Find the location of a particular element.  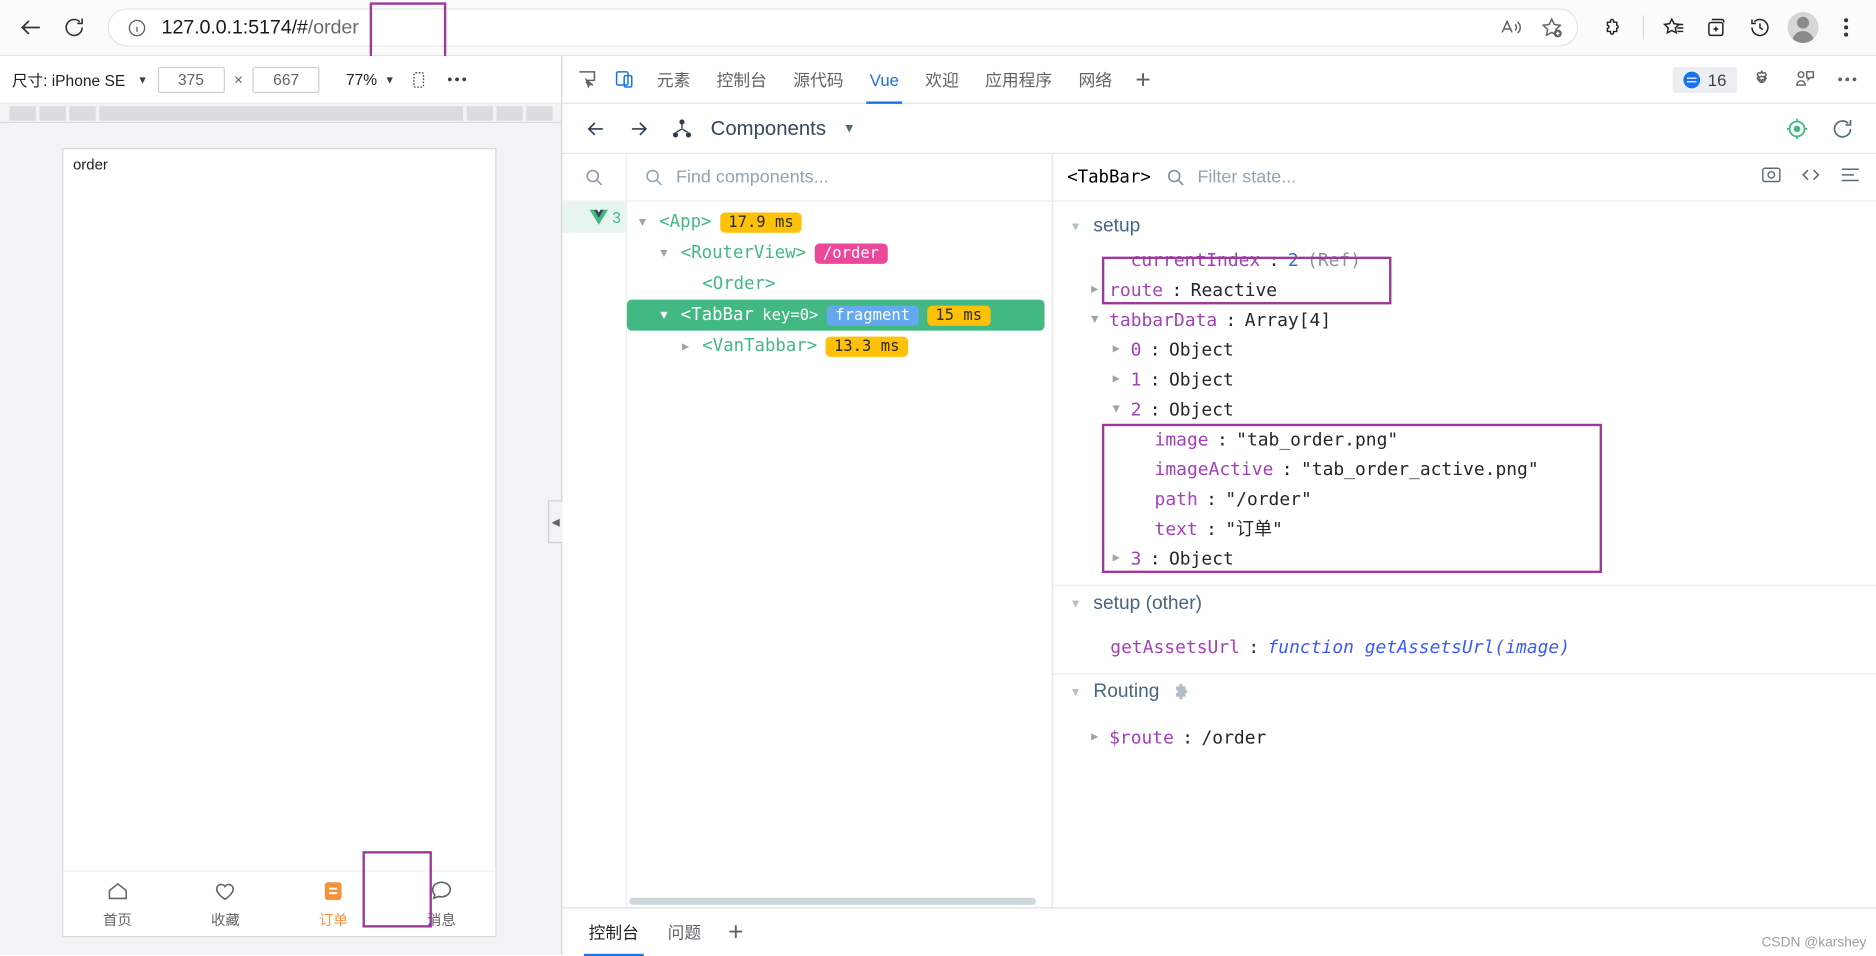

state-row-index-1: ▶ 1: Object is located at coordinates (1464, 379).